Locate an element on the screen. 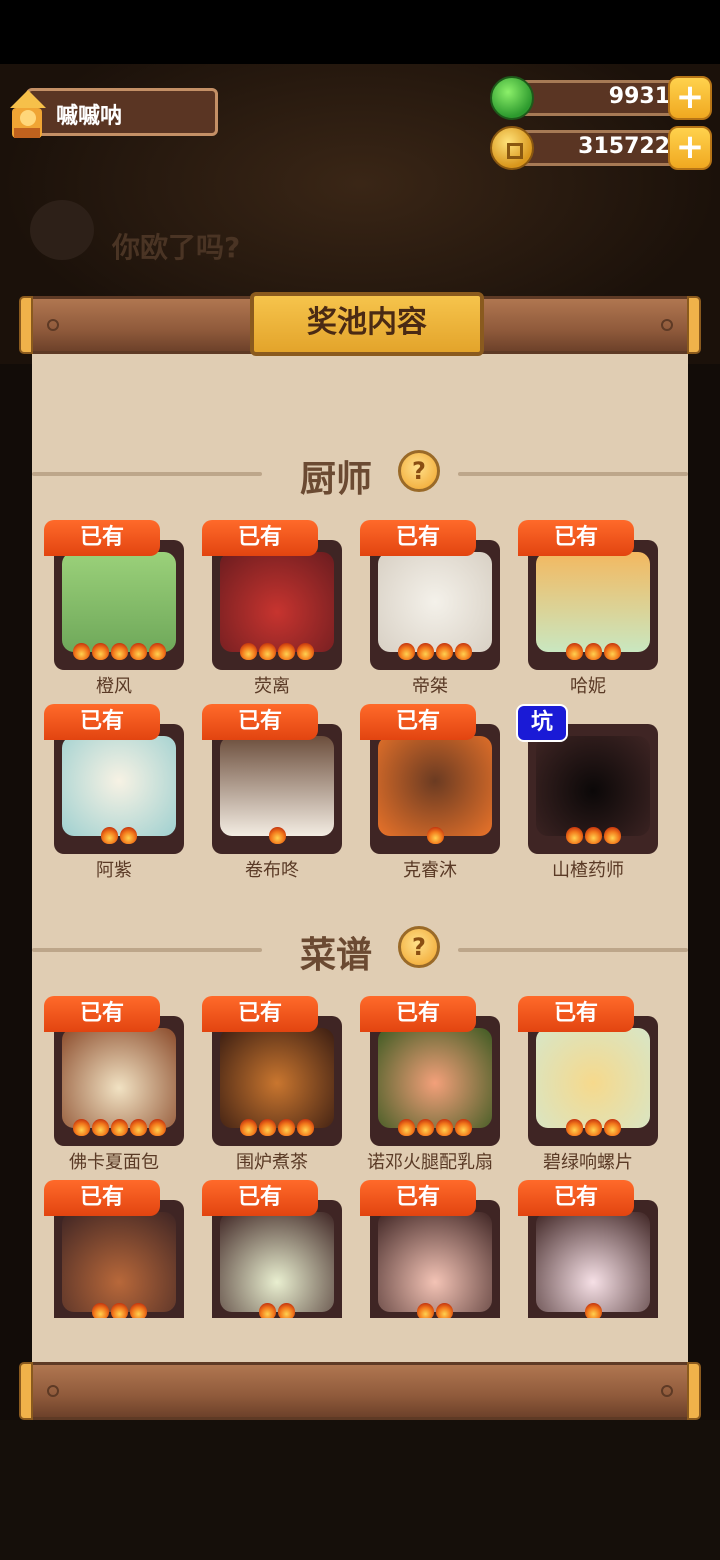  chef-card: 已有帝桀 is located at coordinates (430, 608).